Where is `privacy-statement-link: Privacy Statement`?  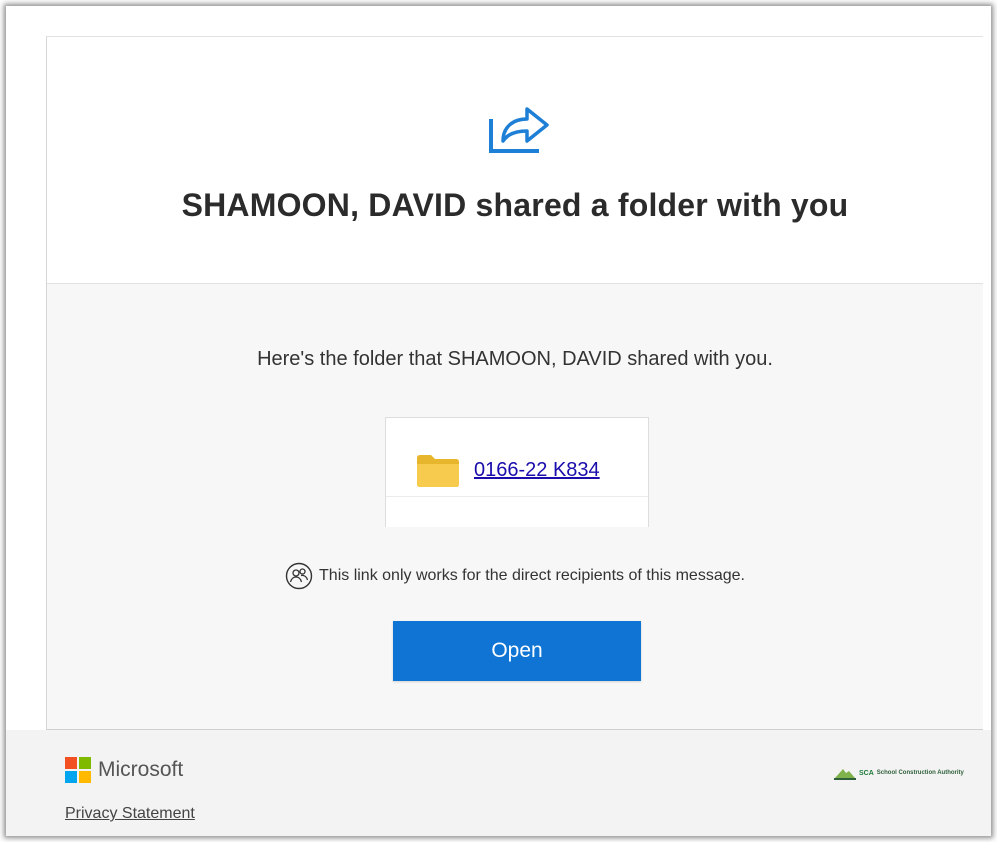
privacy-statement-link: Privacy Statement is located at coordinates (130, 814).